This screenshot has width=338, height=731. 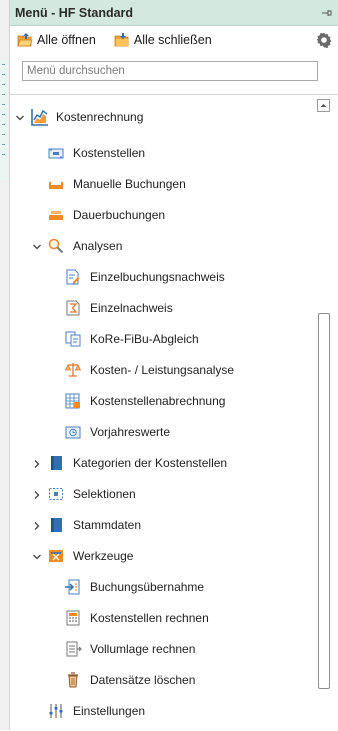 What do you see at coordinates (163, 117) in the screenshot?
I see `tree-item-kostenrechnung: Kostenrechnung` at bounding box center [163, 117].